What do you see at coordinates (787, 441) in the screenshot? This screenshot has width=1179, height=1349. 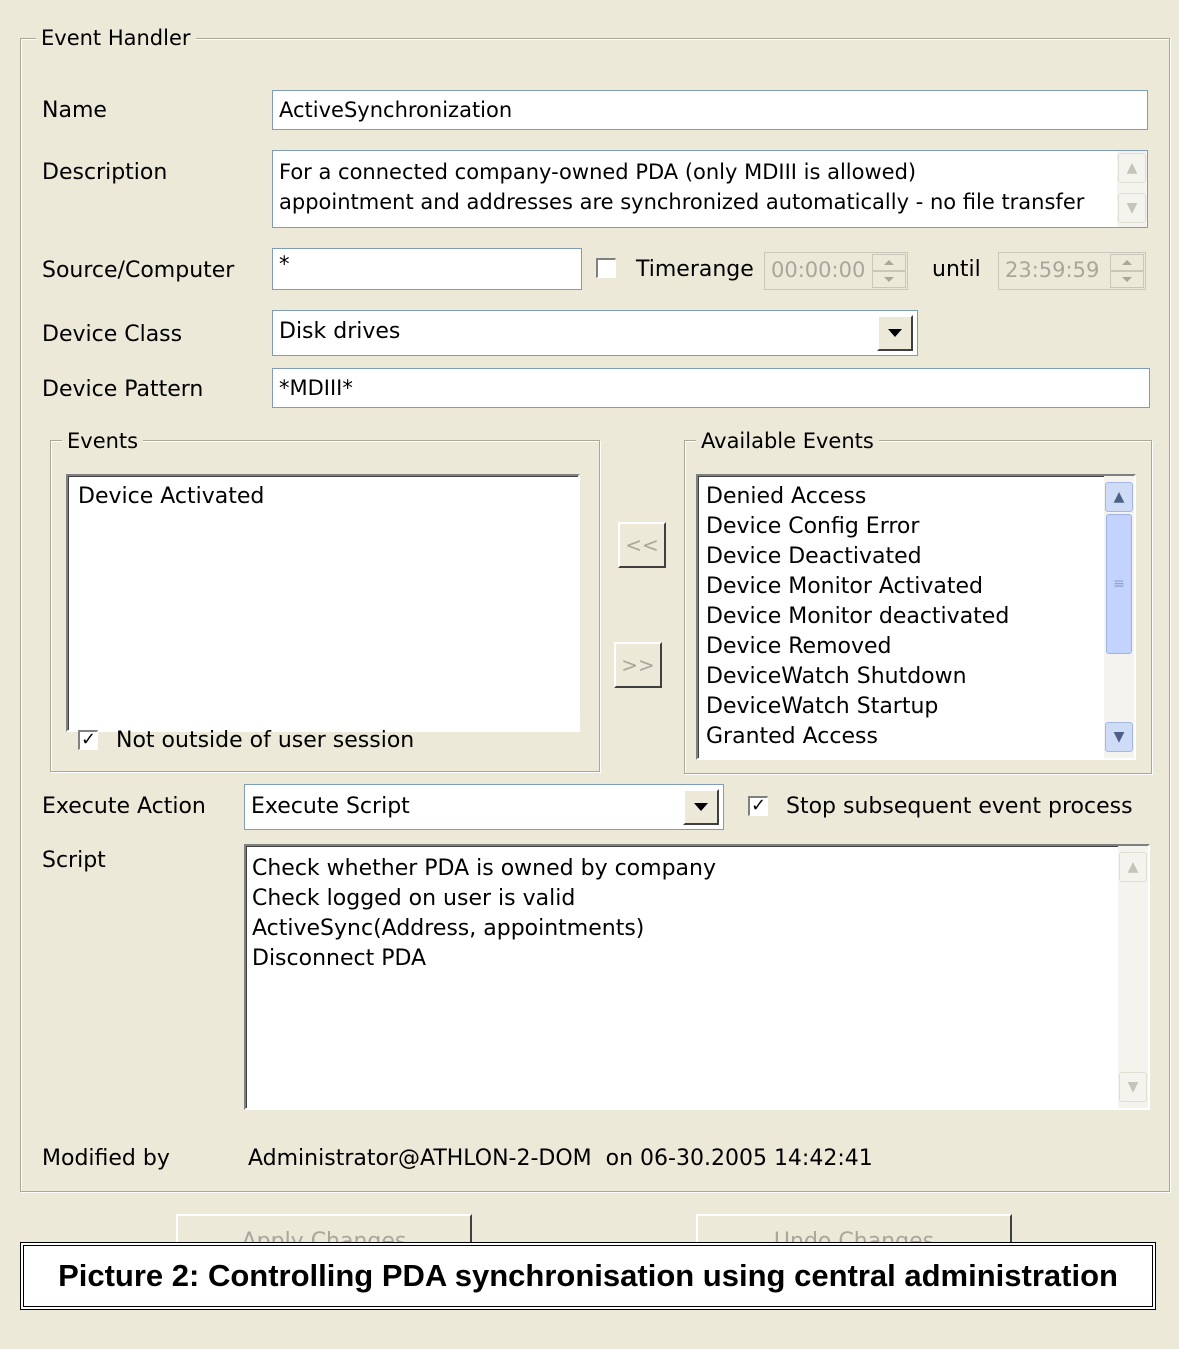 I see `available-events-title: Available Events` at bounding box center [787, 441].